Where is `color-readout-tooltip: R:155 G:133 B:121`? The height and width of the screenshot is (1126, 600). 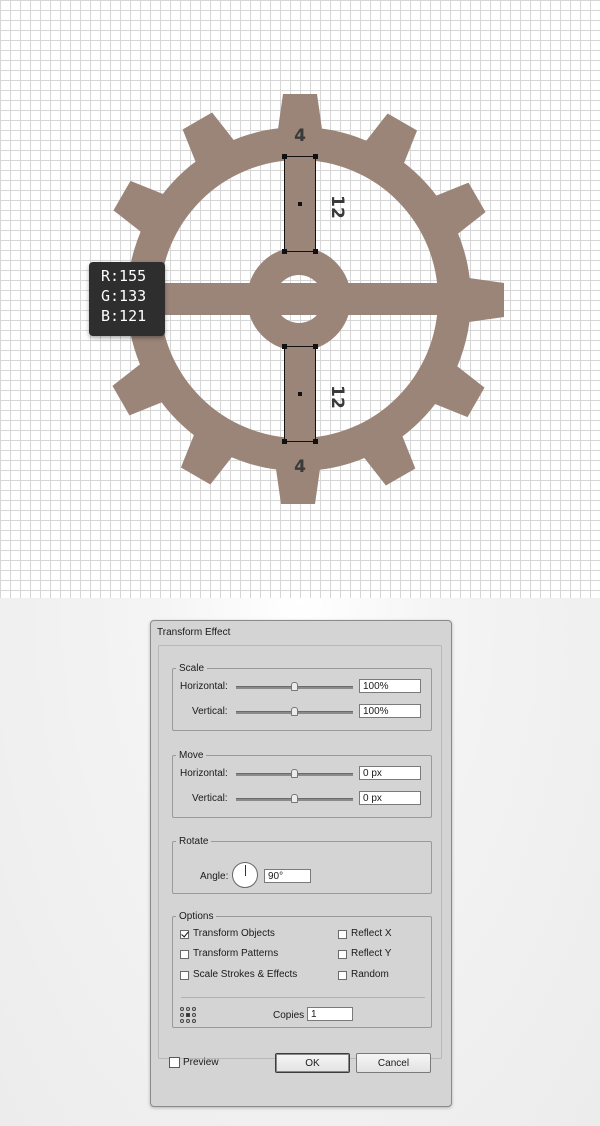
color-readout-tooltip: R:155 G:133 B:121 is located at coordinates (127, 299).